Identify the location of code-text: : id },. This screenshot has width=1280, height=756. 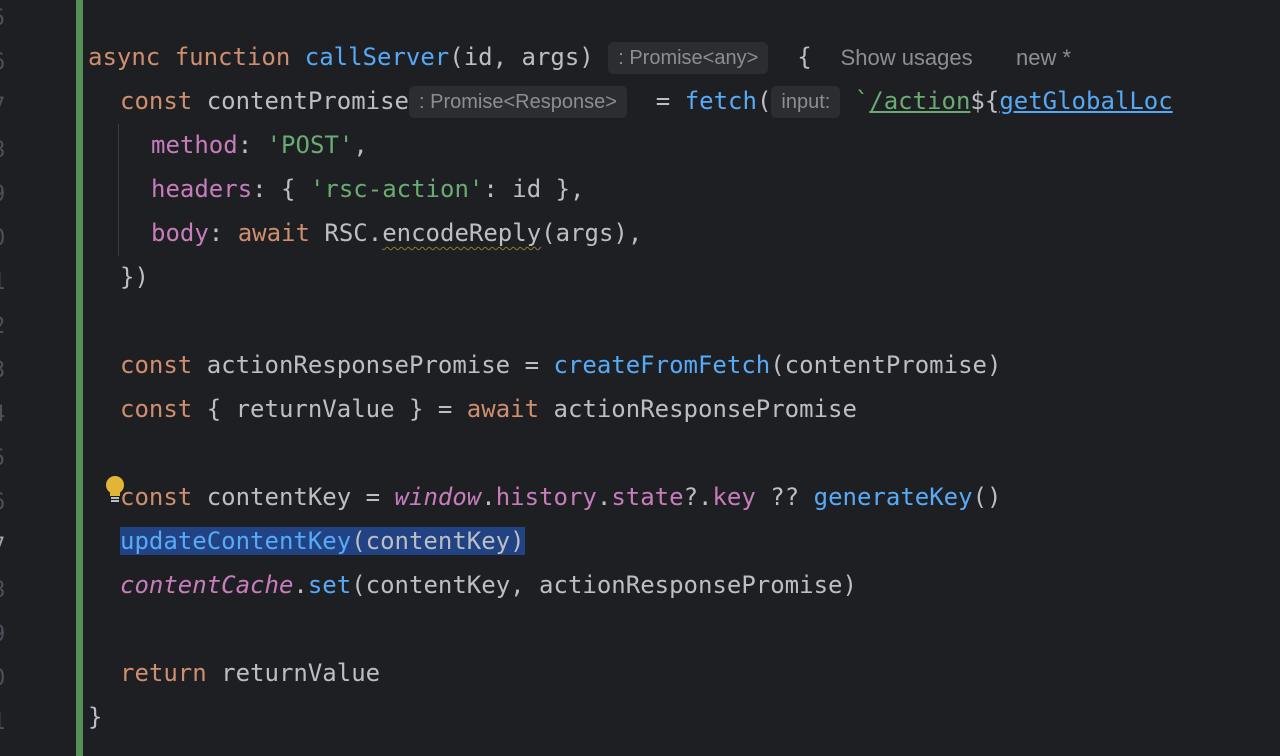
(534, 189).